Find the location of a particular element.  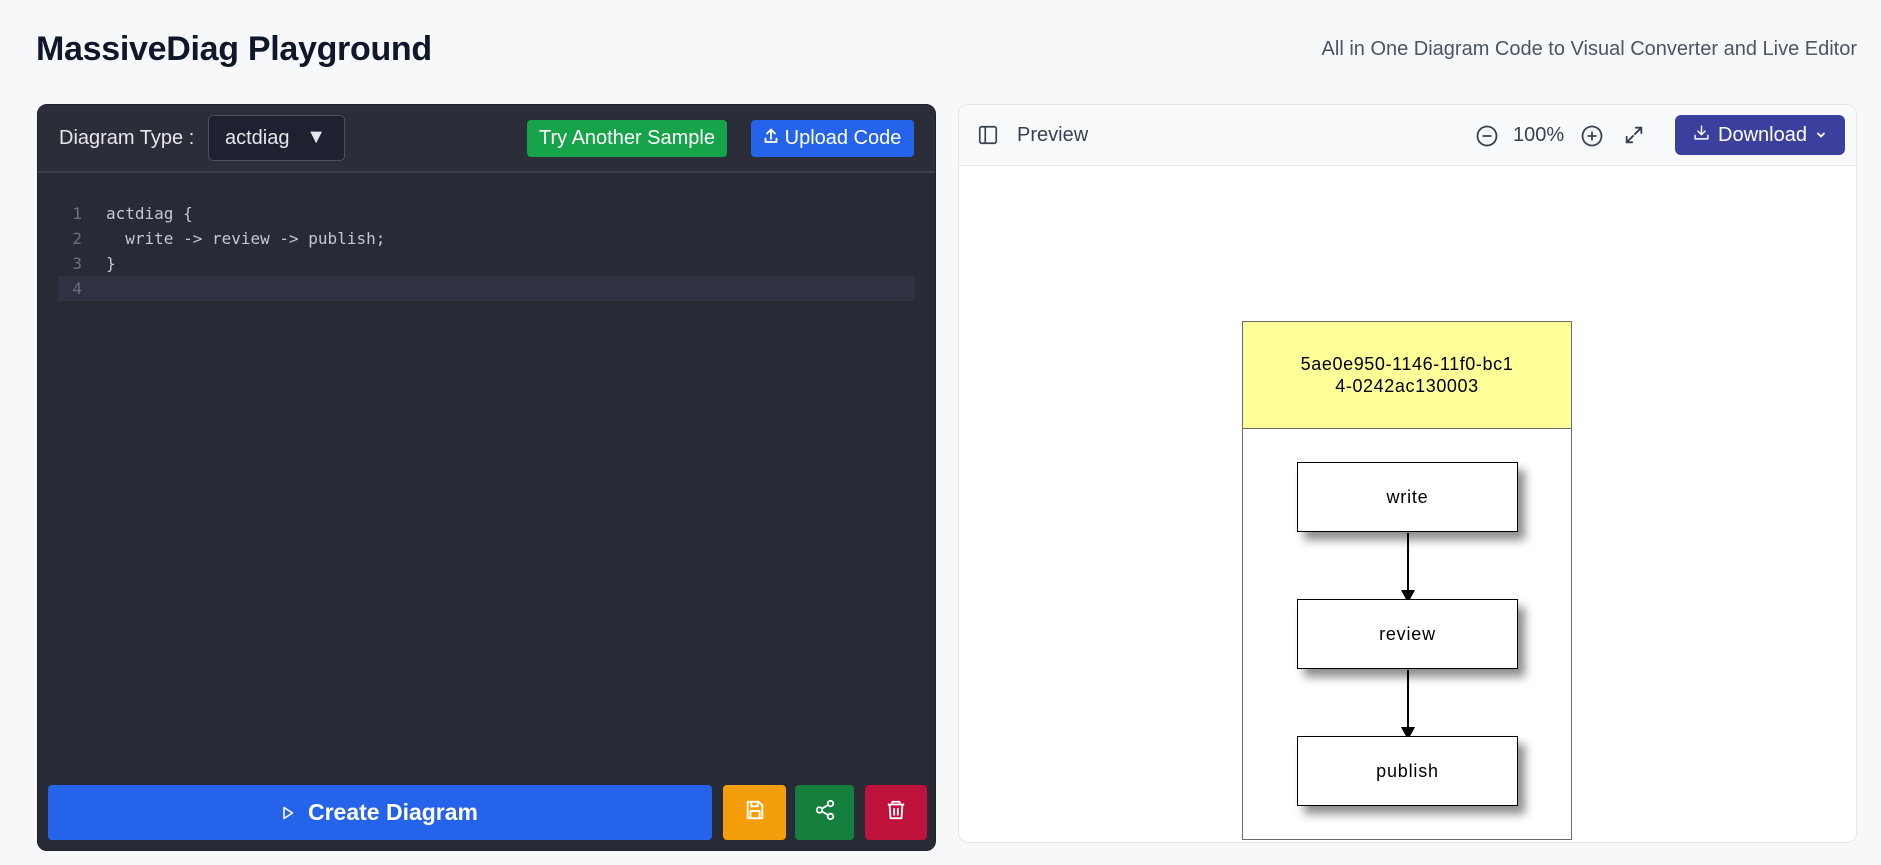

code-text: actdiag { is located at coordinates (149, 213).